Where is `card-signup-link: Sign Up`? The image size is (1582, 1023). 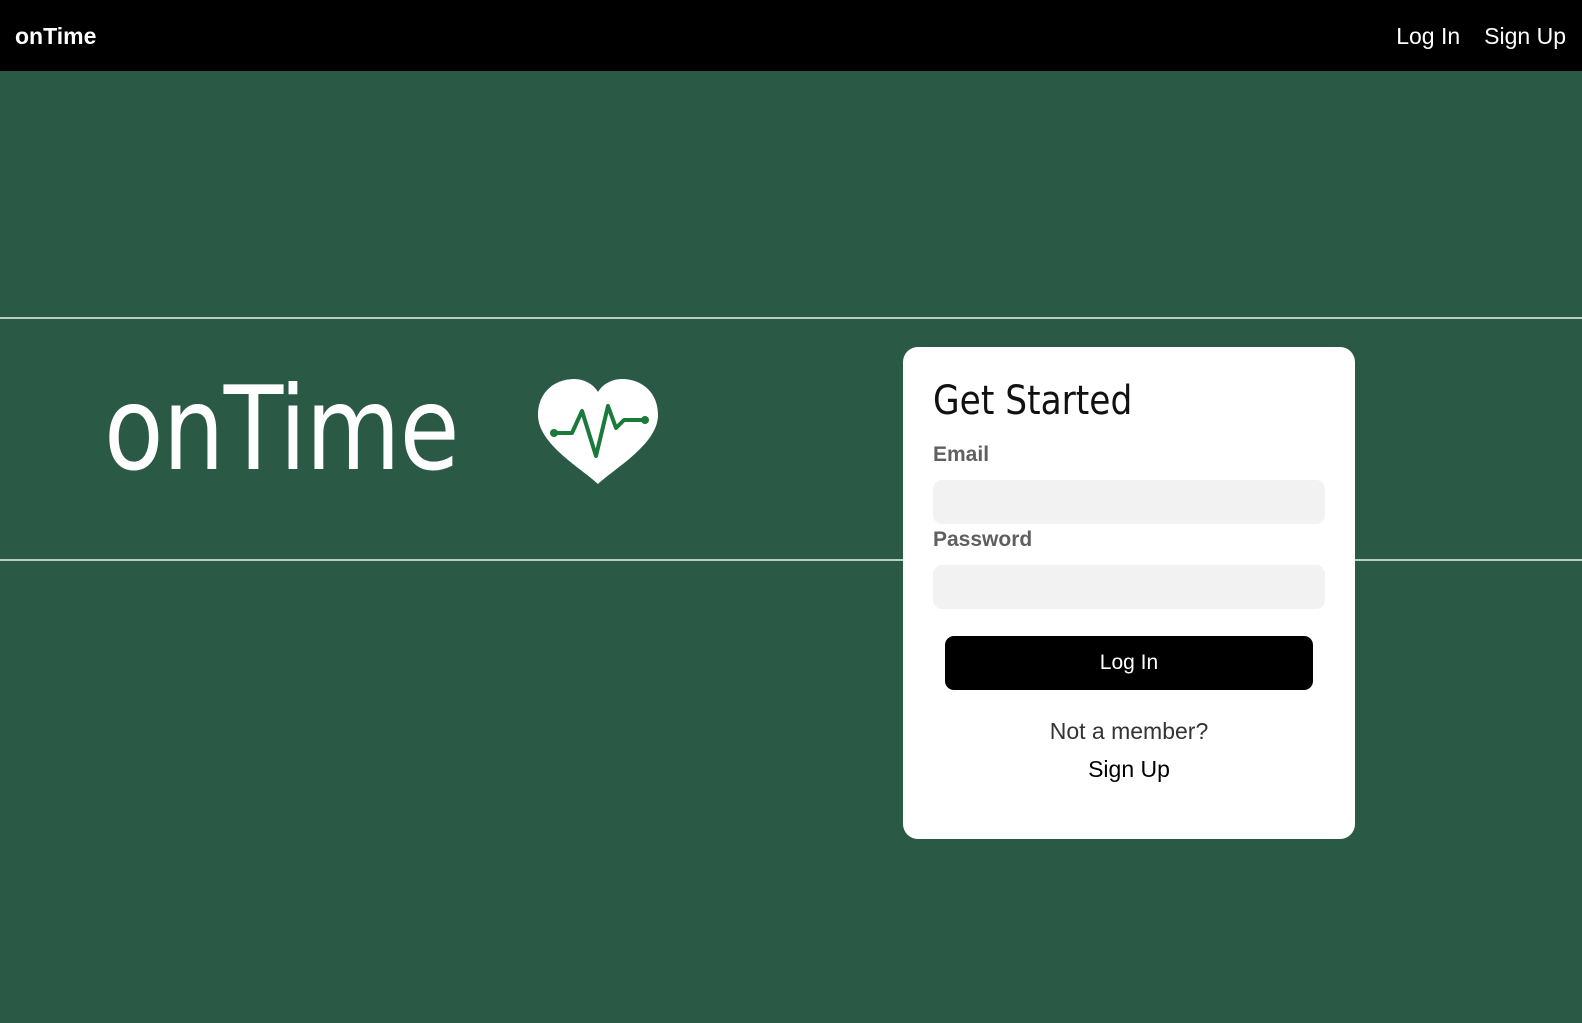
card-signup-link: Sign Up is located at coordinates (1129, 769).